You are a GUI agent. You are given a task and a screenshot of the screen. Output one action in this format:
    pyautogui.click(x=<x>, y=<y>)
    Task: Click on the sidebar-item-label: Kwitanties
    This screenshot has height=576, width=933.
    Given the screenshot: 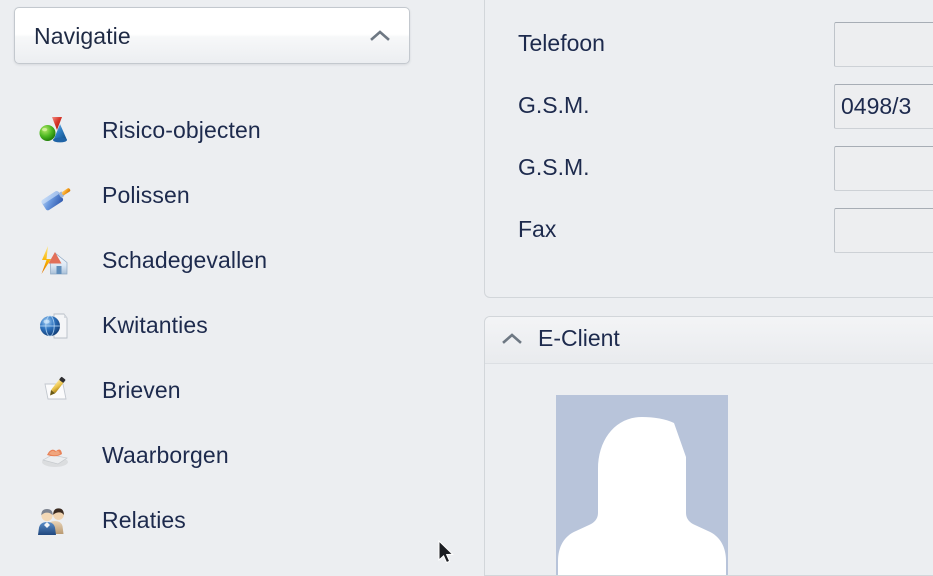 What is the action you would take?
    pyautogui.click(x=155, y=325)
    